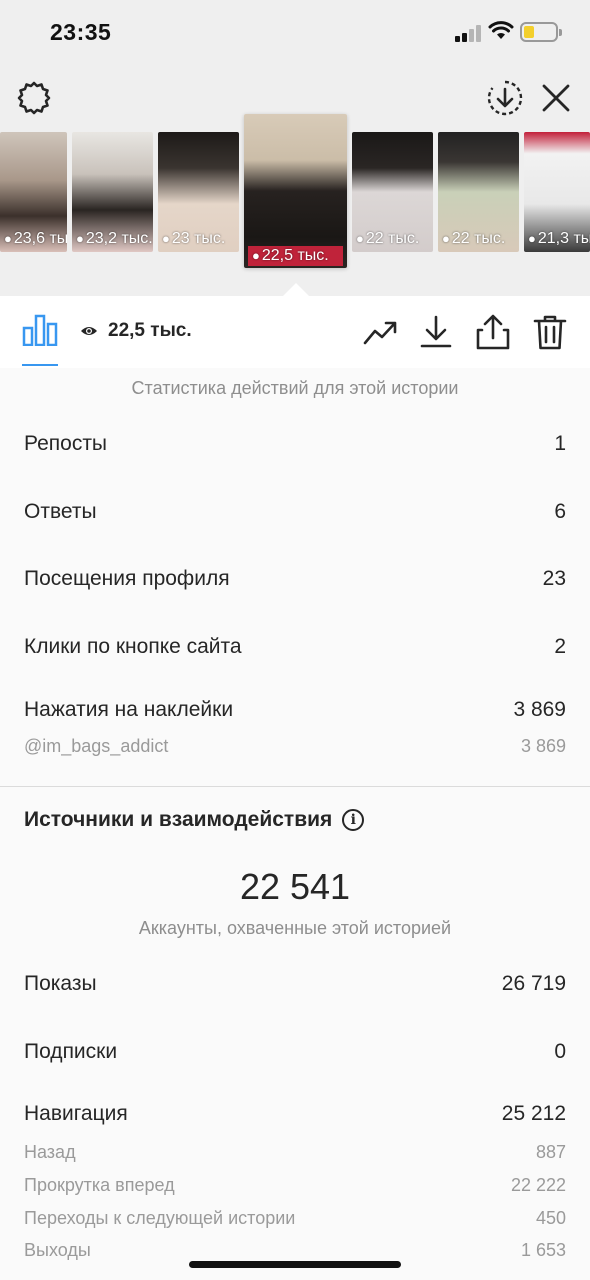 The image size is (590, 1280). What do you see at coordinates (560, 511) in the screenshot?
I see `stat-value: 6` at bounding box center [560, 511].